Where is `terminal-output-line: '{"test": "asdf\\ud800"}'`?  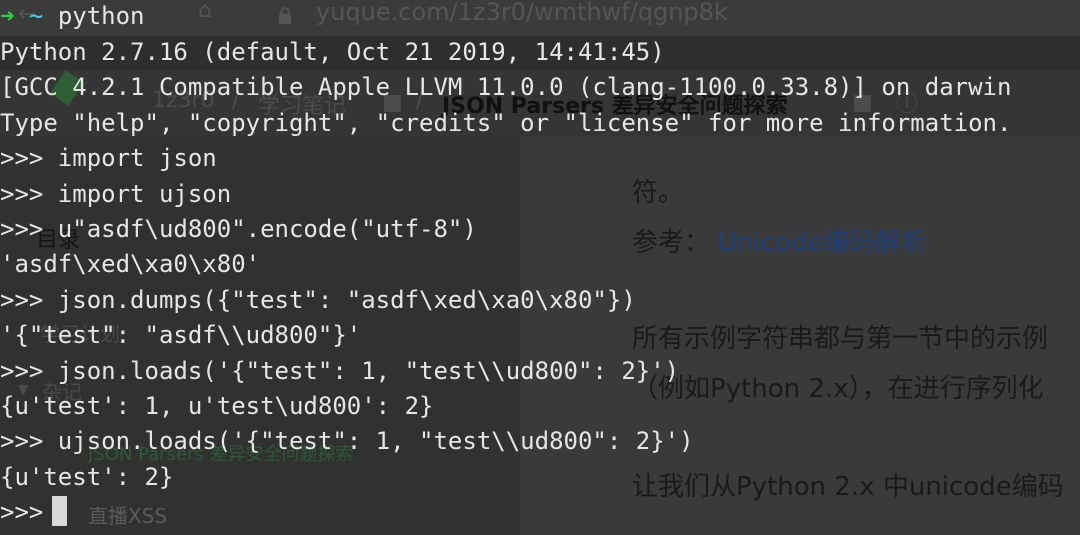
terminal-output-line: '{"test": "asdf\\ud800"}' is located at coordinates (181, 335).